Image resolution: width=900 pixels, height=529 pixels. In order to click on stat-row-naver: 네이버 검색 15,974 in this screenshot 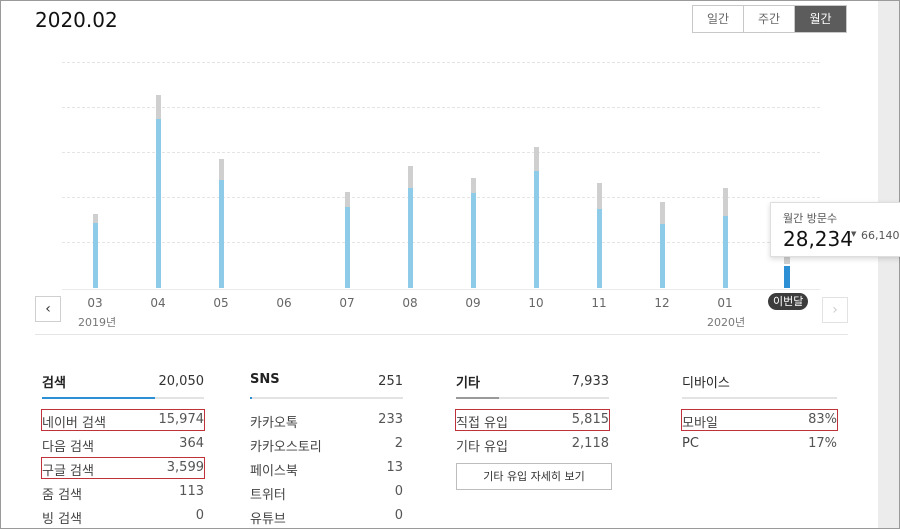, I will do `click(123, 420)`.